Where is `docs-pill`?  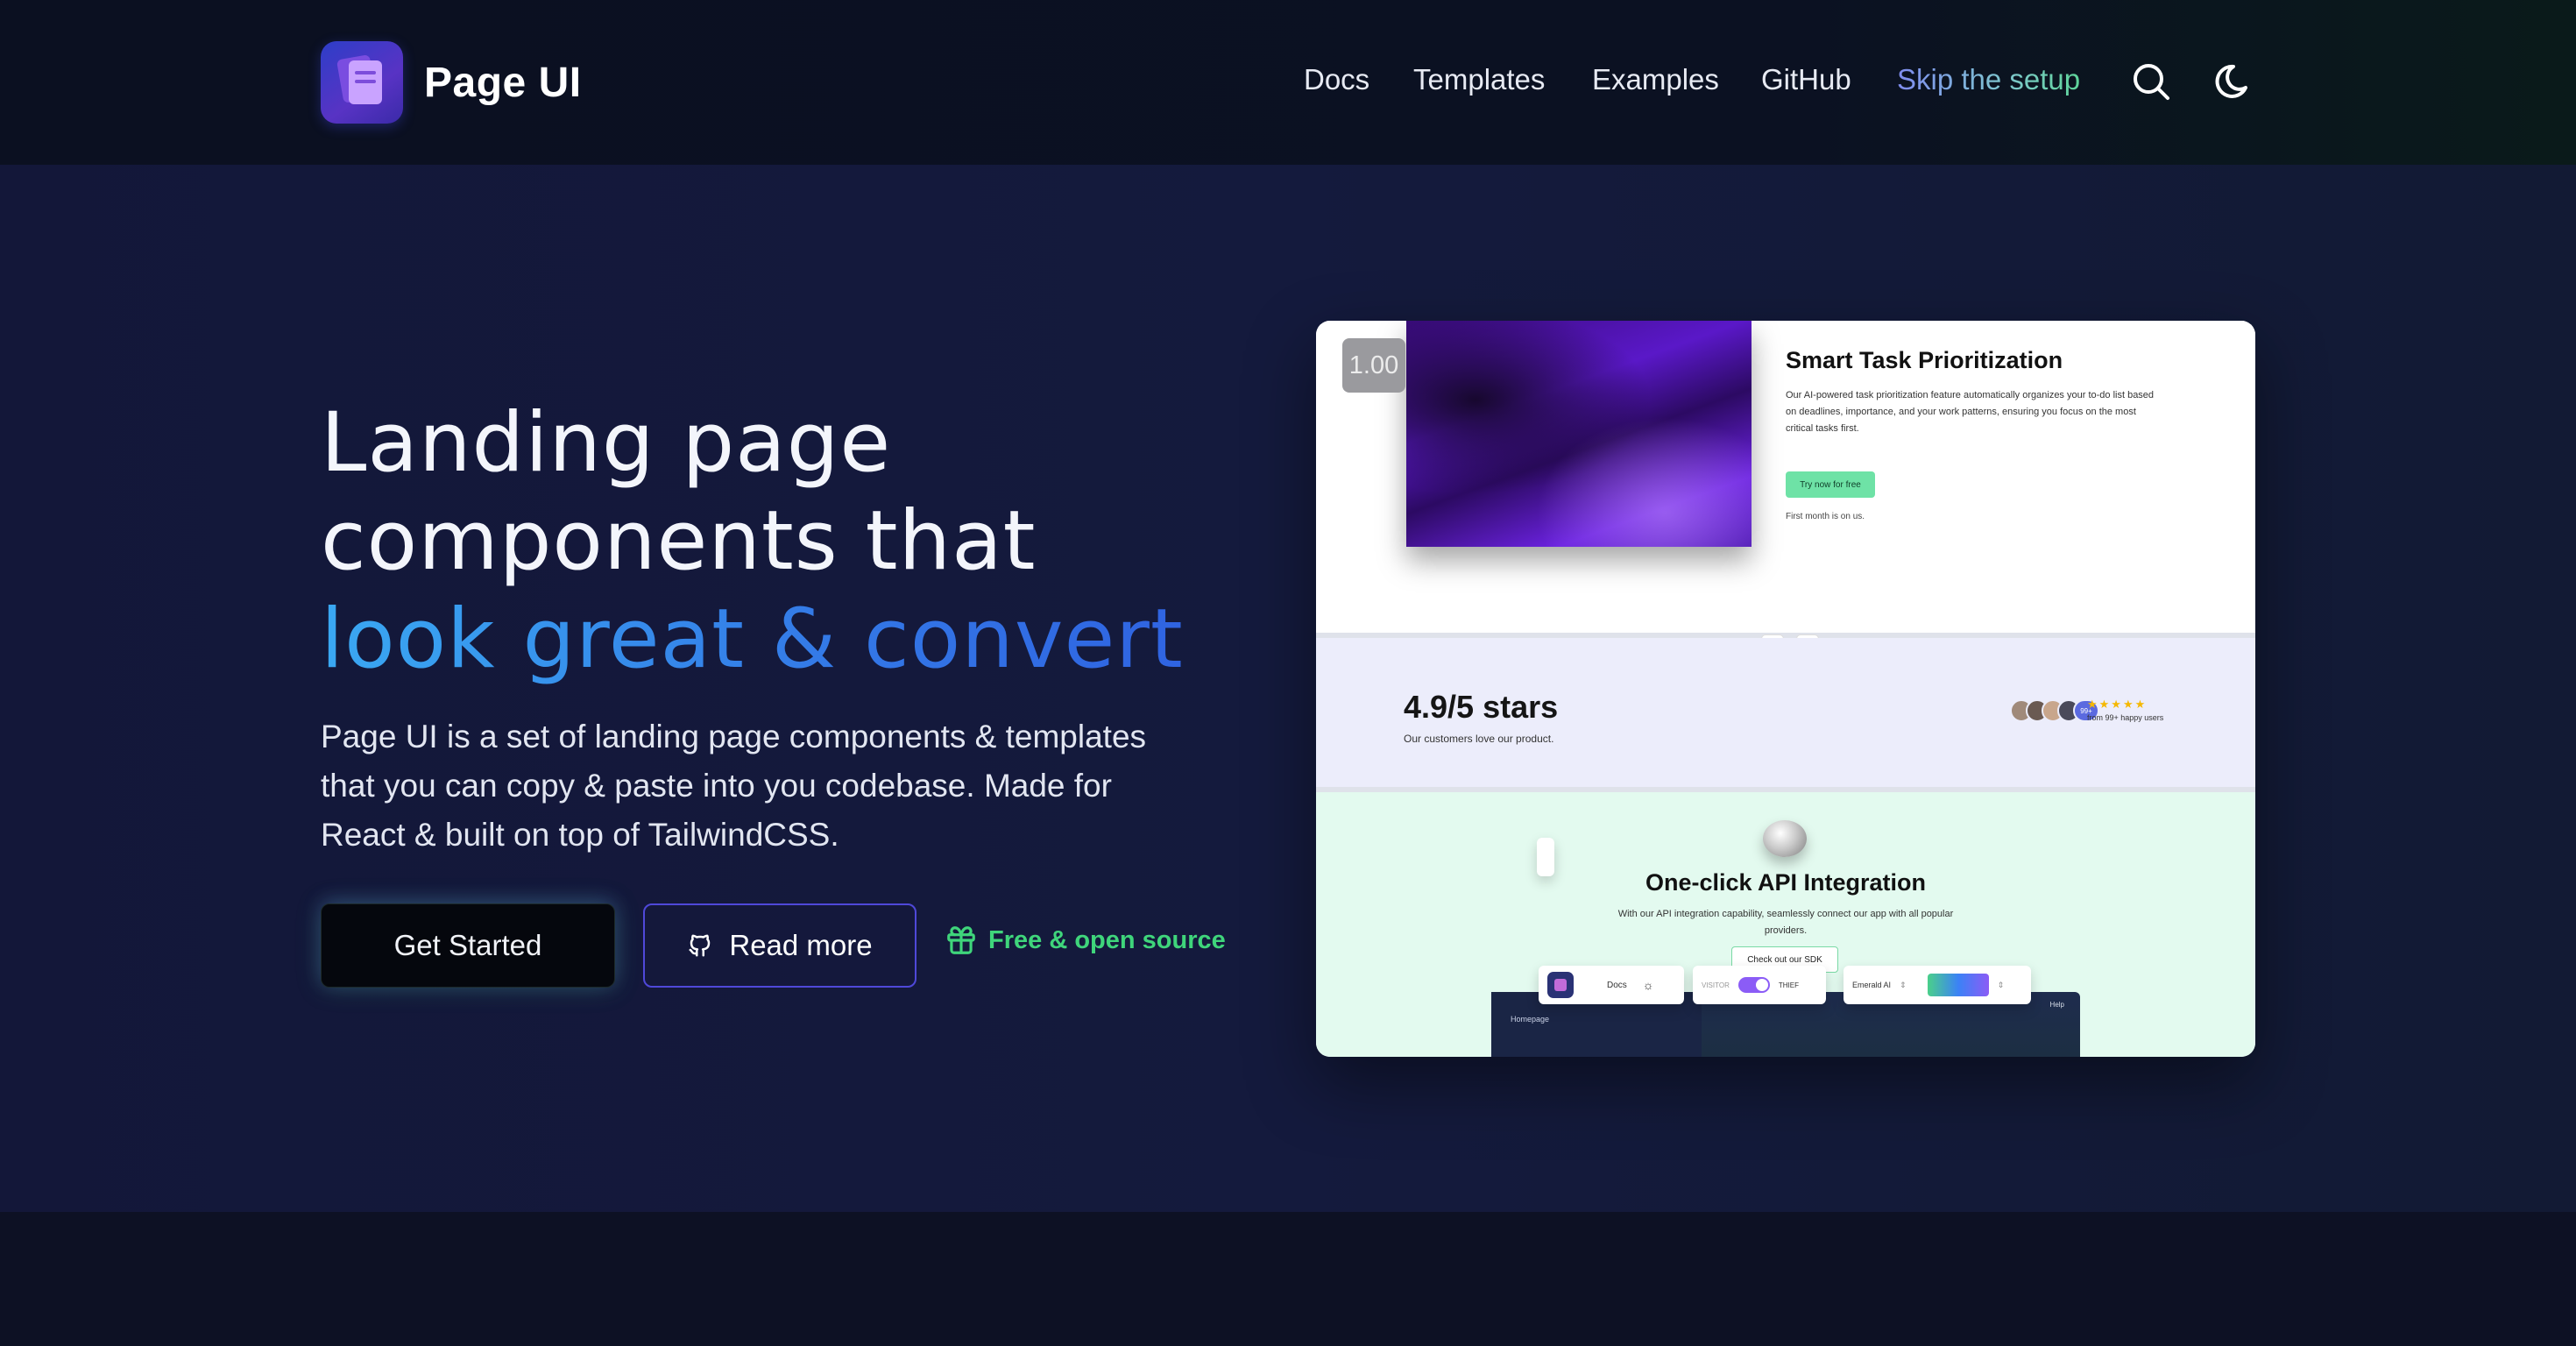 docs-pill is located at coordinates (1545, 857).